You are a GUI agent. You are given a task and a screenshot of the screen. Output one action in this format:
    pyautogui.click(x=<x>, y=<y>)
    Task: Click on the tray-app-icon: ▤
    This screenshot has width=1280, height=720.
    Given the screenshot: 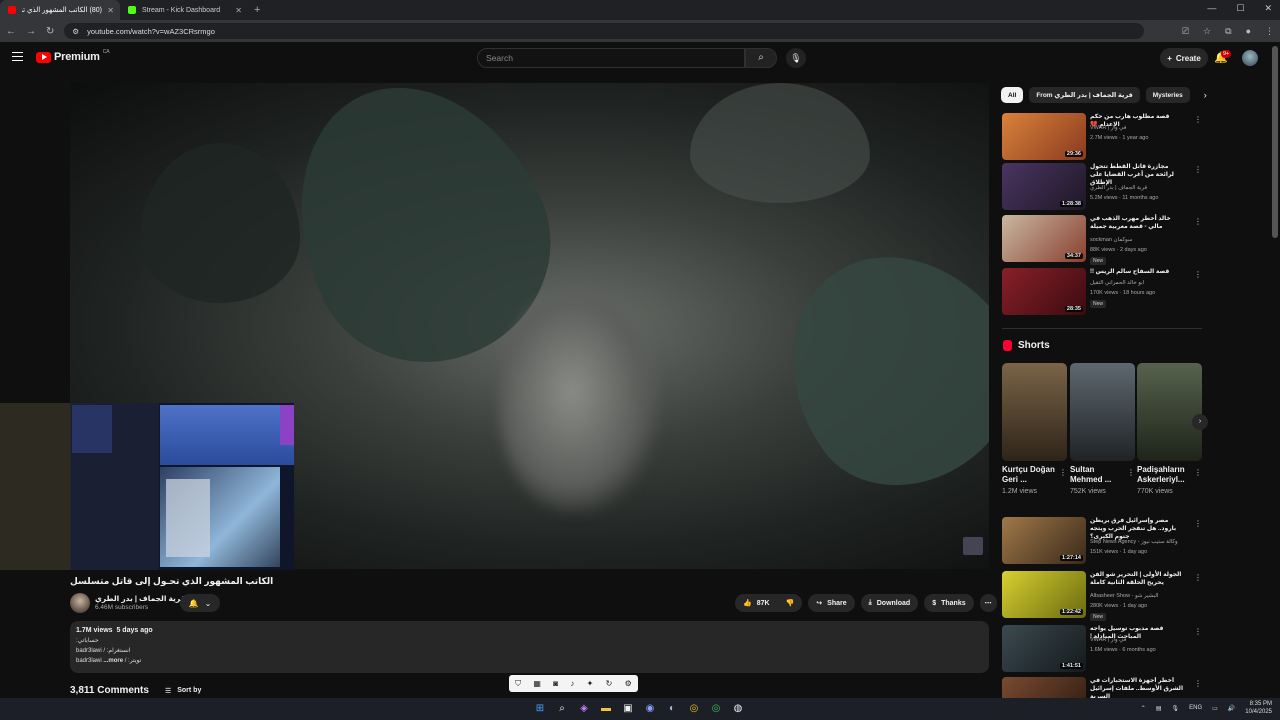 What is the action you would take?
    pyautogui.click(x=1159, y=708)
    